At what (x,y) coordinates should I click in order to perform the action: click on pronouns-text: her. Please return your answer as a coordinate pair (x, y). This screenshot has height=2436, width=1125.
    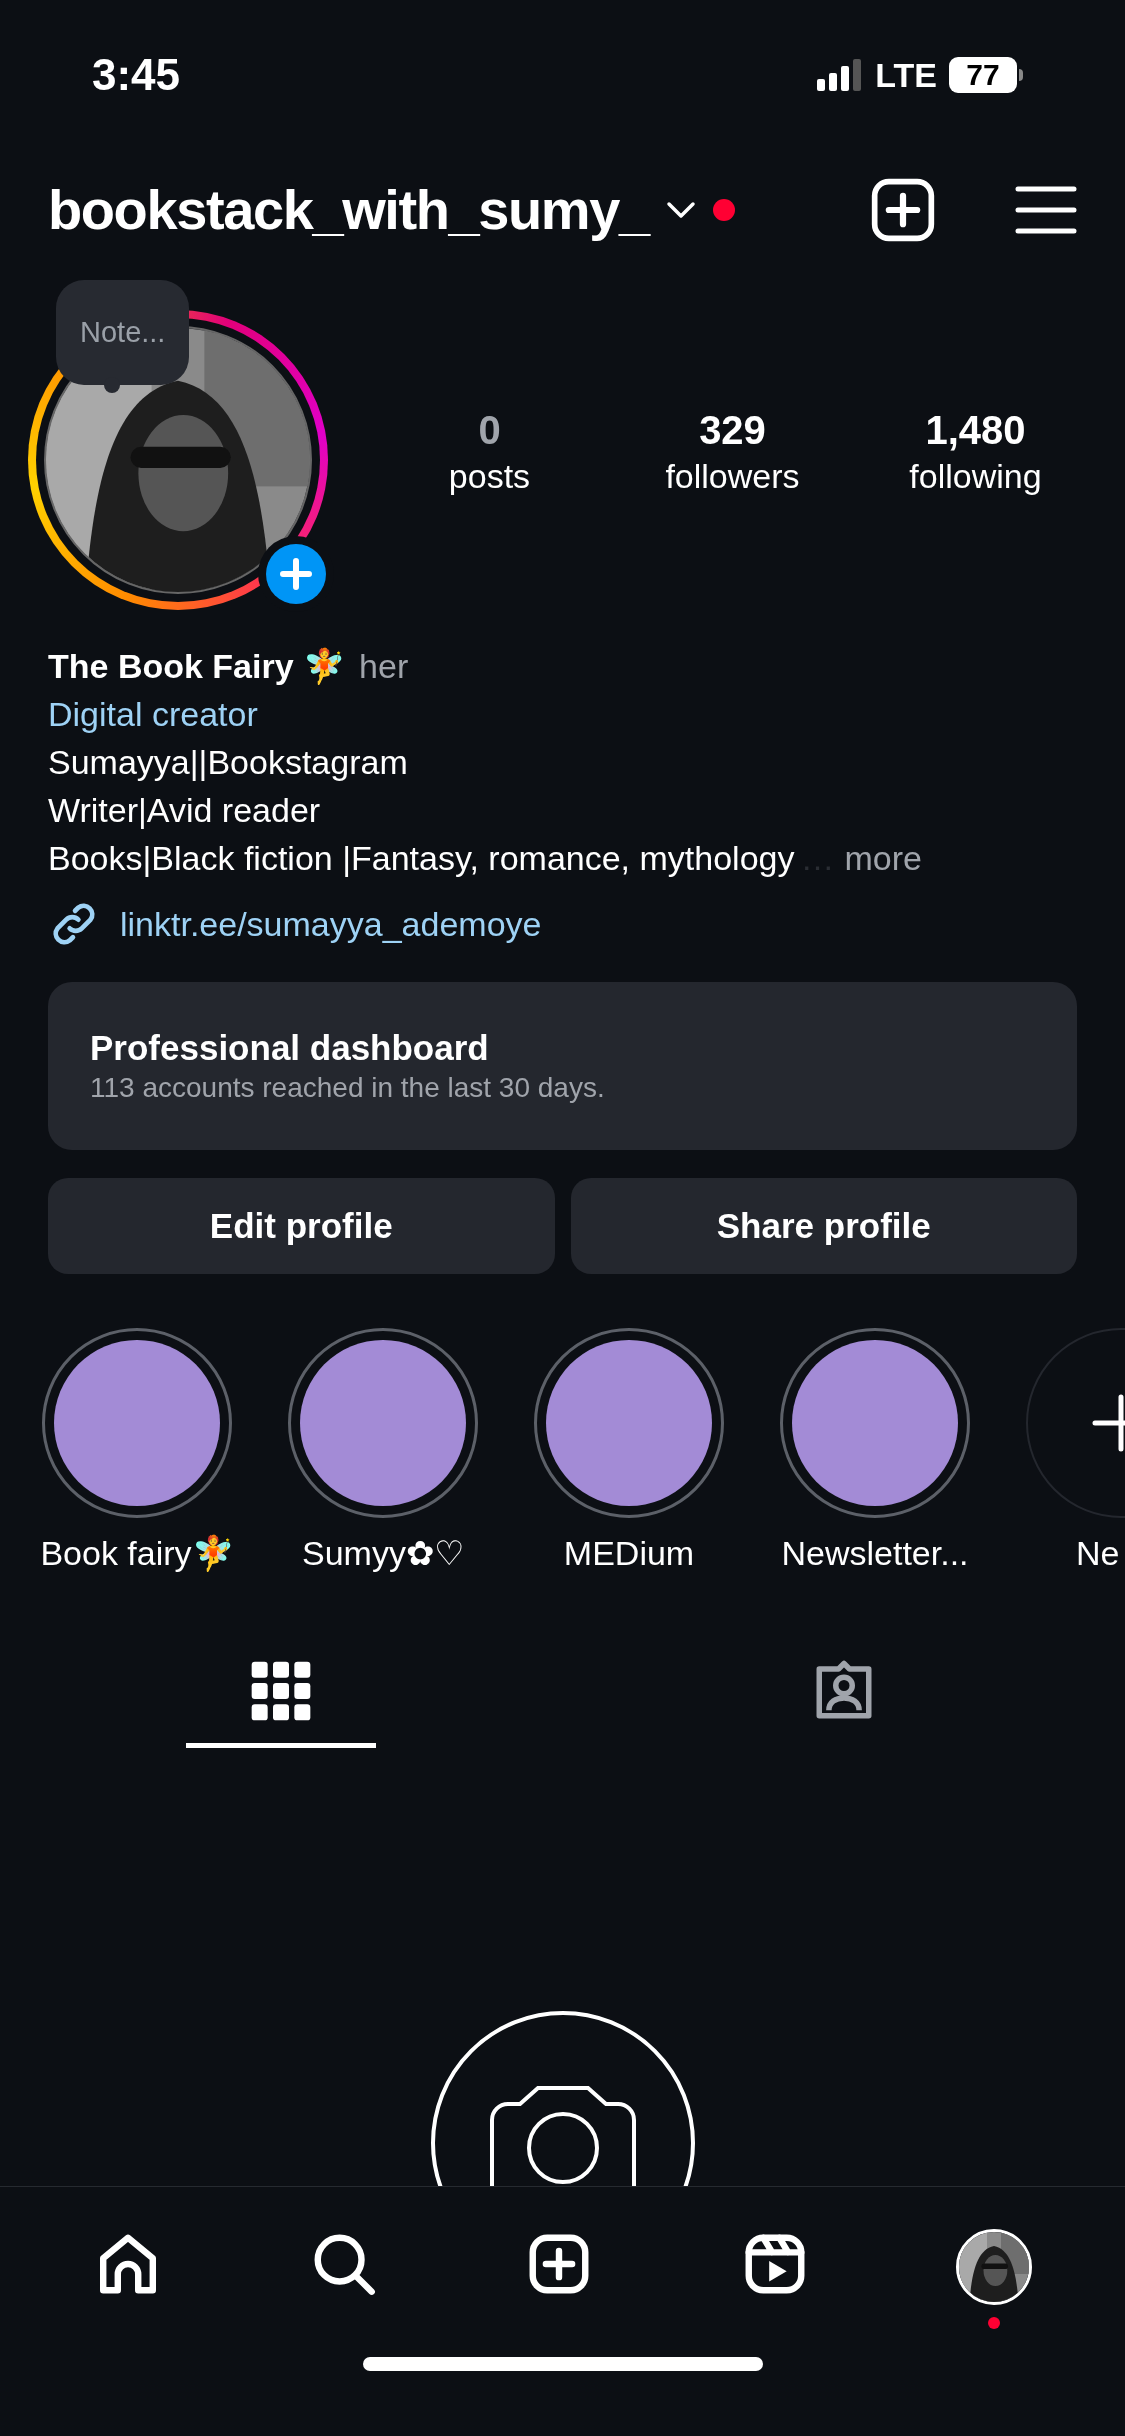
    Looking at the image, I should click on (384, 666).